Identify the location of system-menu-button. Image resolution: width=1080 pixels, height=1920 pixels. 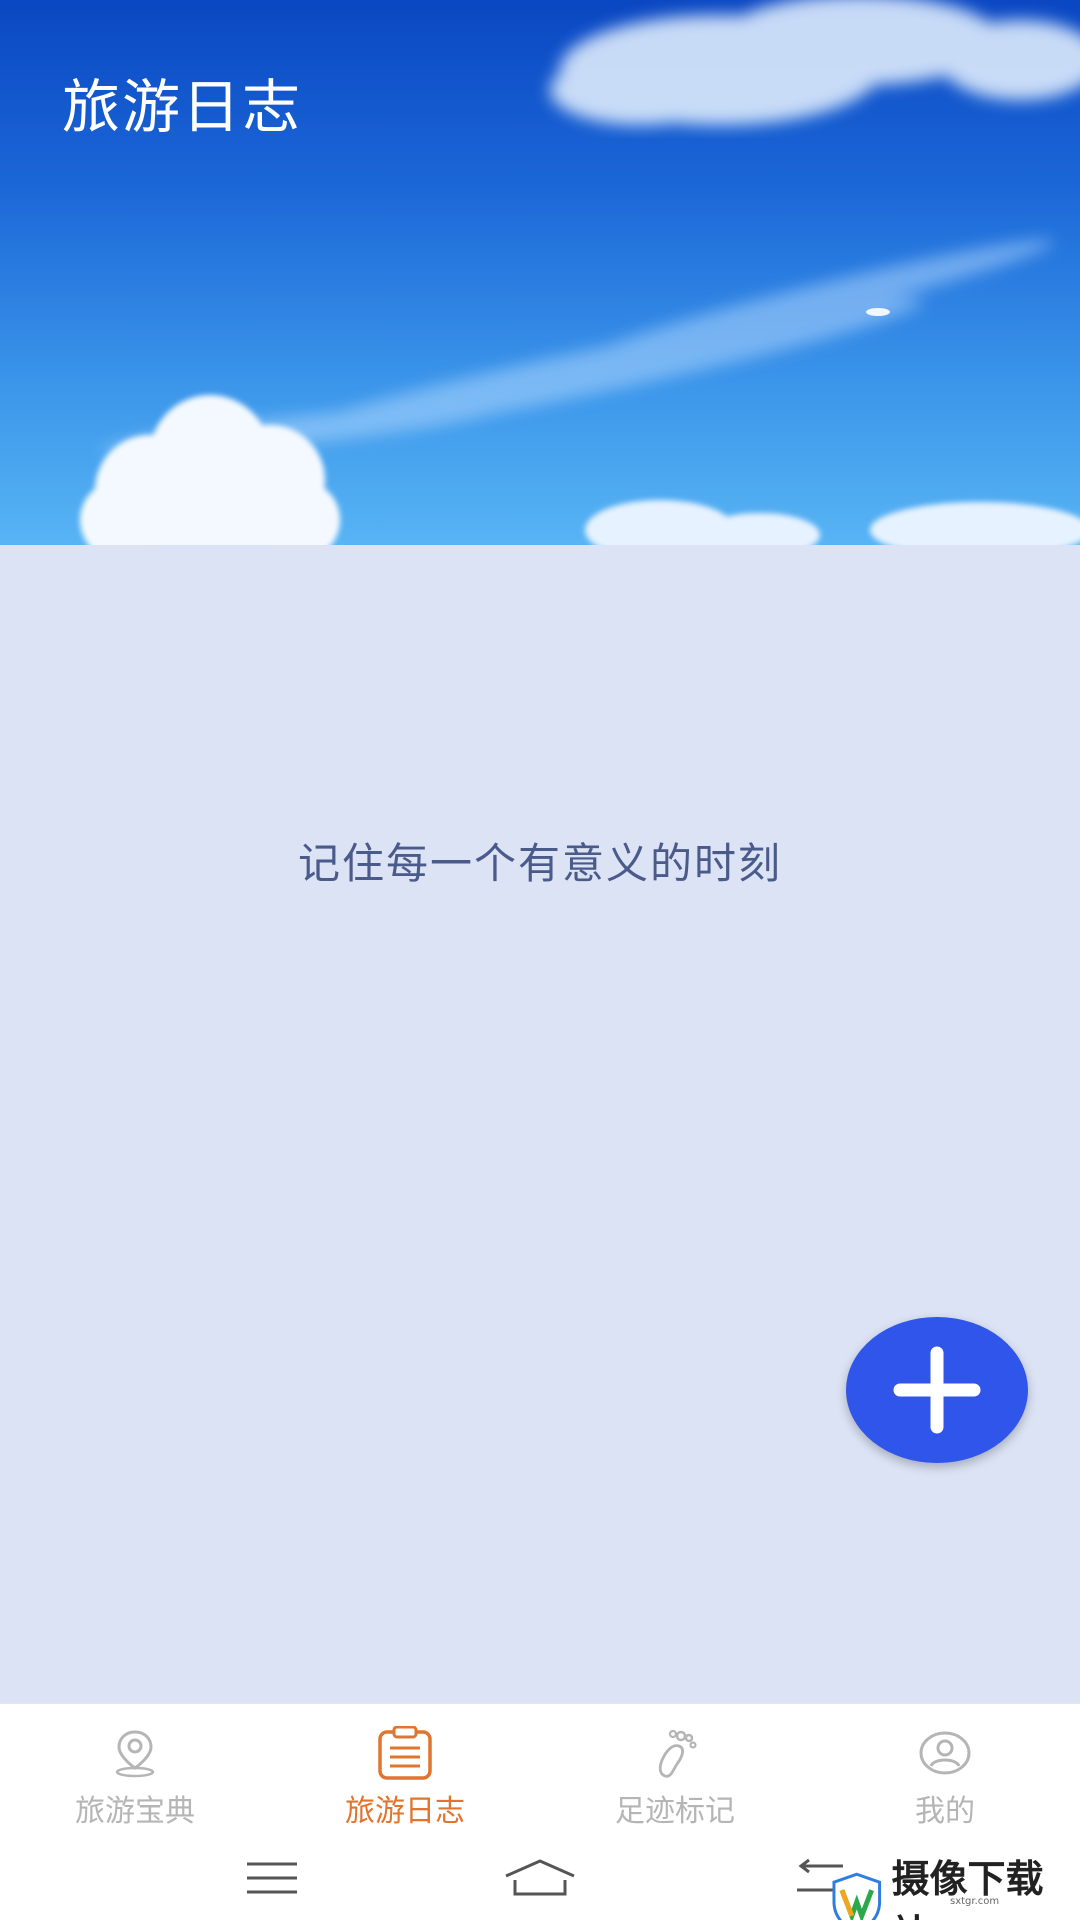
(272, 1878).